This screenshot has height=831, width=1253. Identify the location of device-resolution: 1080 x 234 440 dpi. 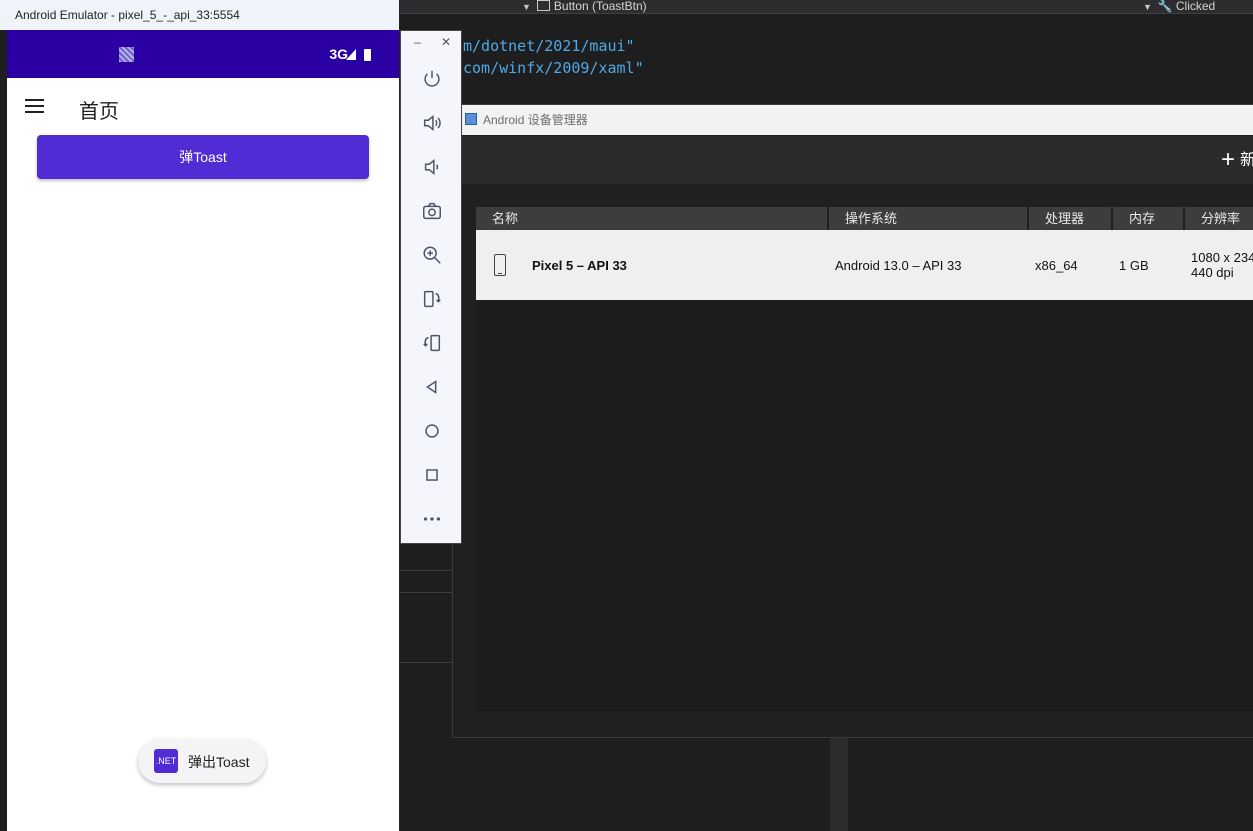
(1219, 265).